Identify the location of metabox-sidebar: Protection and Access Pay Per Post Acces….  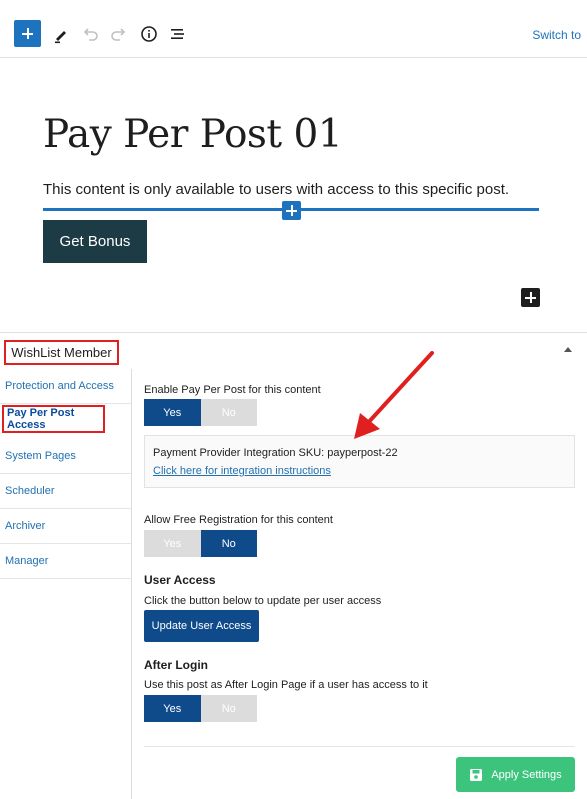
(66, 584).